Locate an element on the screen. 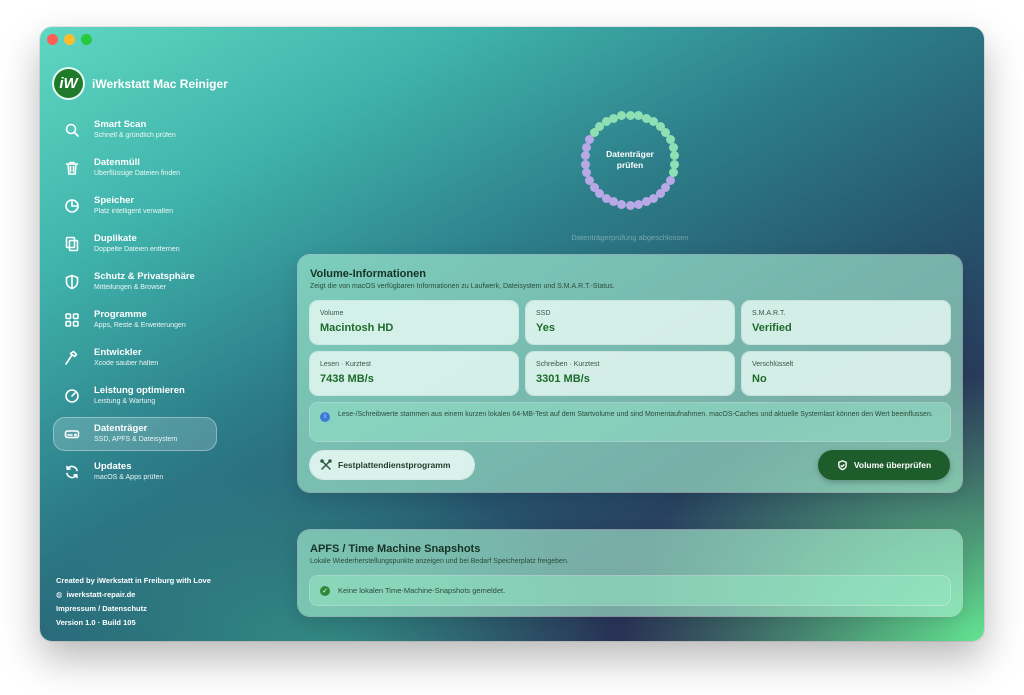  close-window-button is located at coordinates (52, 39).